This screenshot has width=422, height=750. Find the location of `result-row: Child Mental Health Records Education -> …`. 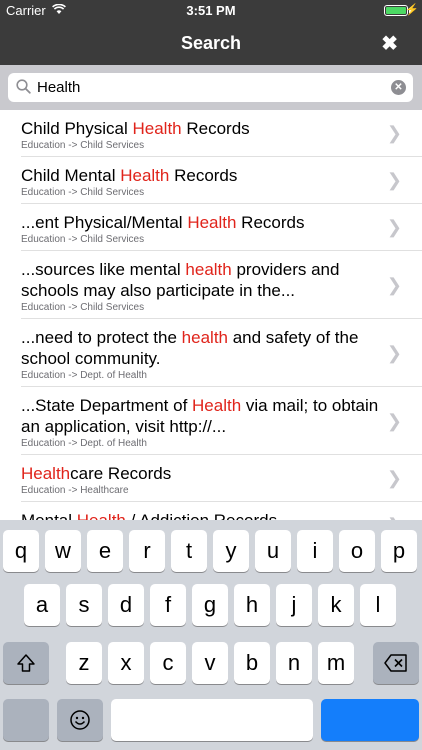

result-row: Child Mental Health Records Education -> … is located at coordinates (221, 180).